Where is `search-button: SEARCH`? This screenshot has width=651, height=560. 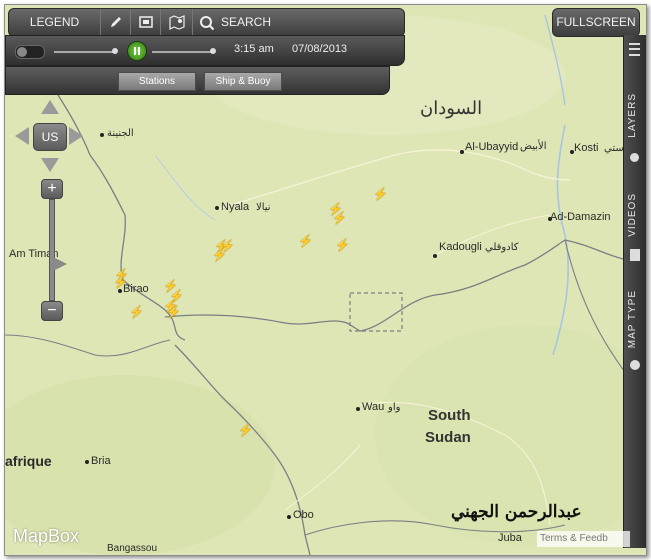 search-button: SEARCH is located at coordinates (298, 22).